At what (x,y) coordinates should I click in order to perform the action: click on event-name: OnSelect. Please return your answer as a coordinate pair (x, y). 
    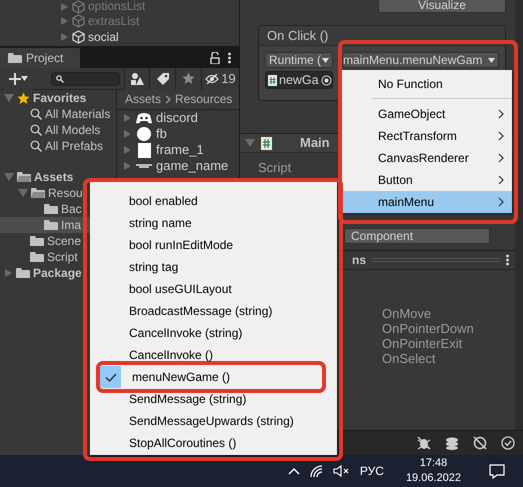
    Looking at the image, I should click on (409, 358).